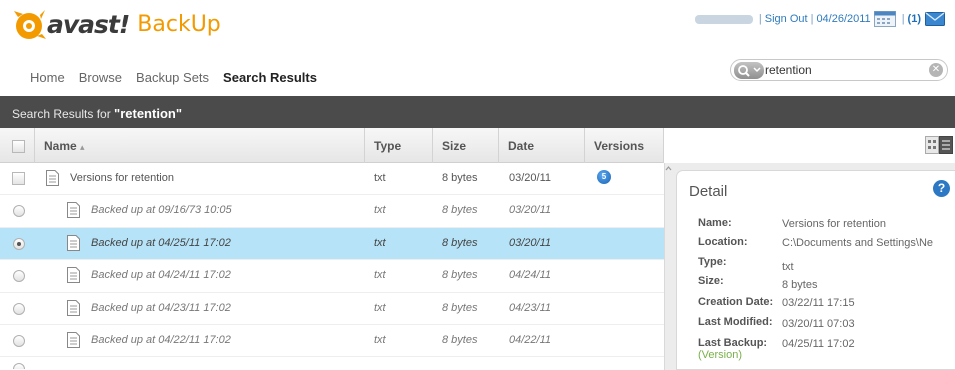 This screenshot has width=955, height=370. What do you see at coordinates (64, 146) in the screenshot?
I see `col-name: Name ▴` at bounding box center [64, 146].